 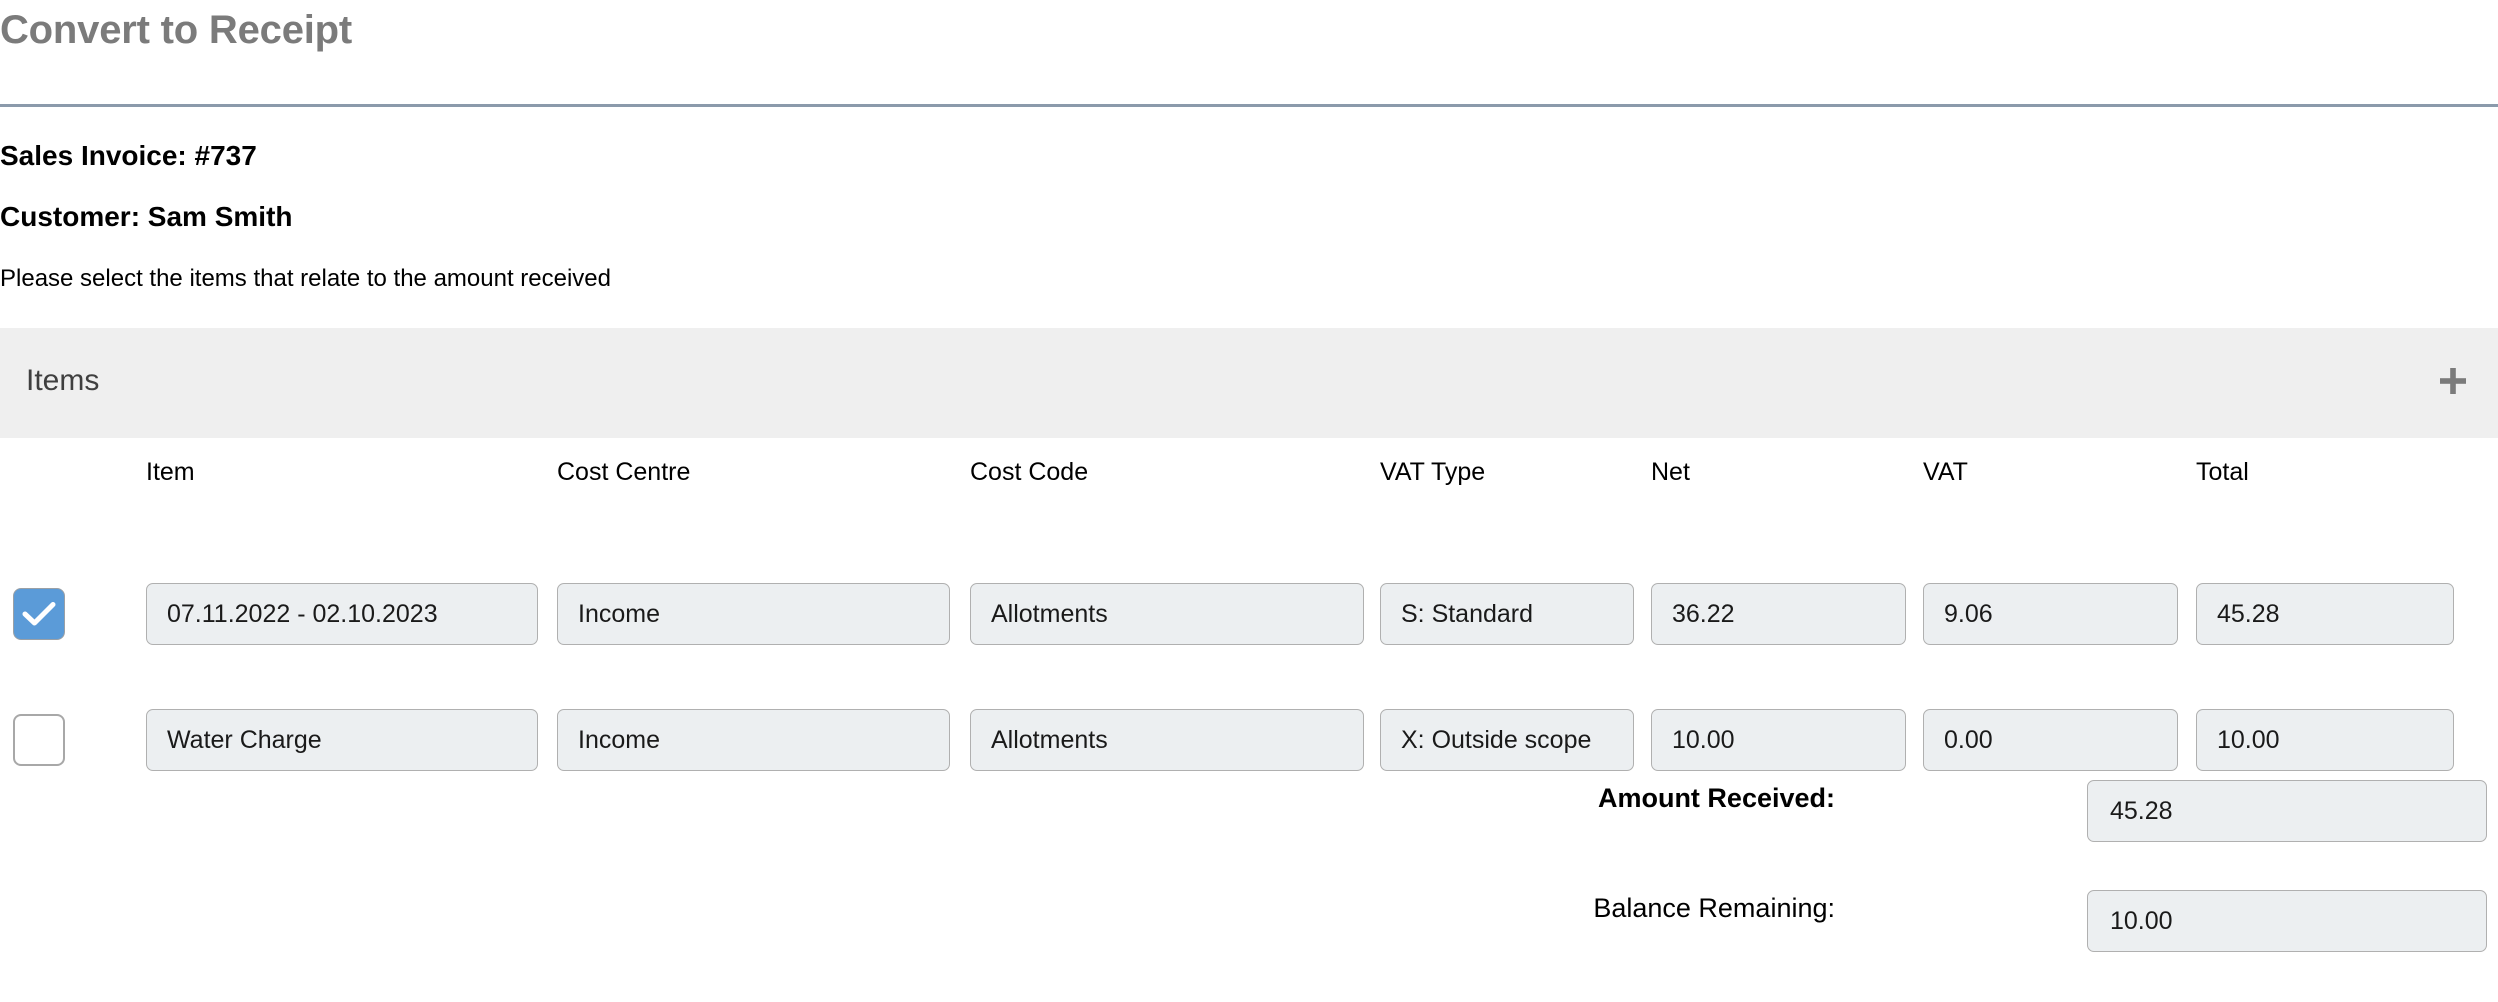 I want to click on cell-vat-type: X: Outside scope, so click(x=1507, y=740).